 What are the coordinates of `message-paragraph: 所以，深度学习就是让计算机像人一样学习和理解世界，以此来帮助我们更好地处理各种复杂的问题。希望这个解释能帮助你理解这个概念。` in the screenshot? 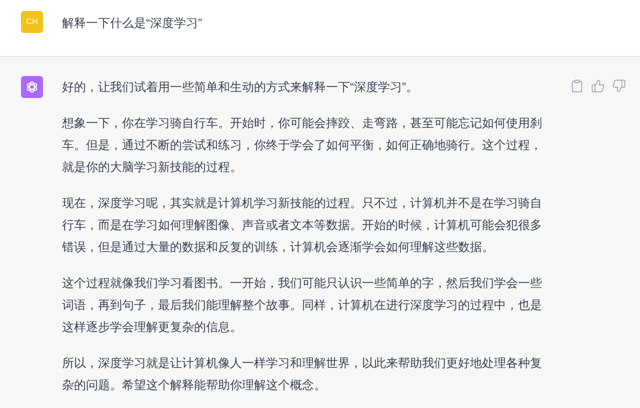 It's located at (302, 374).